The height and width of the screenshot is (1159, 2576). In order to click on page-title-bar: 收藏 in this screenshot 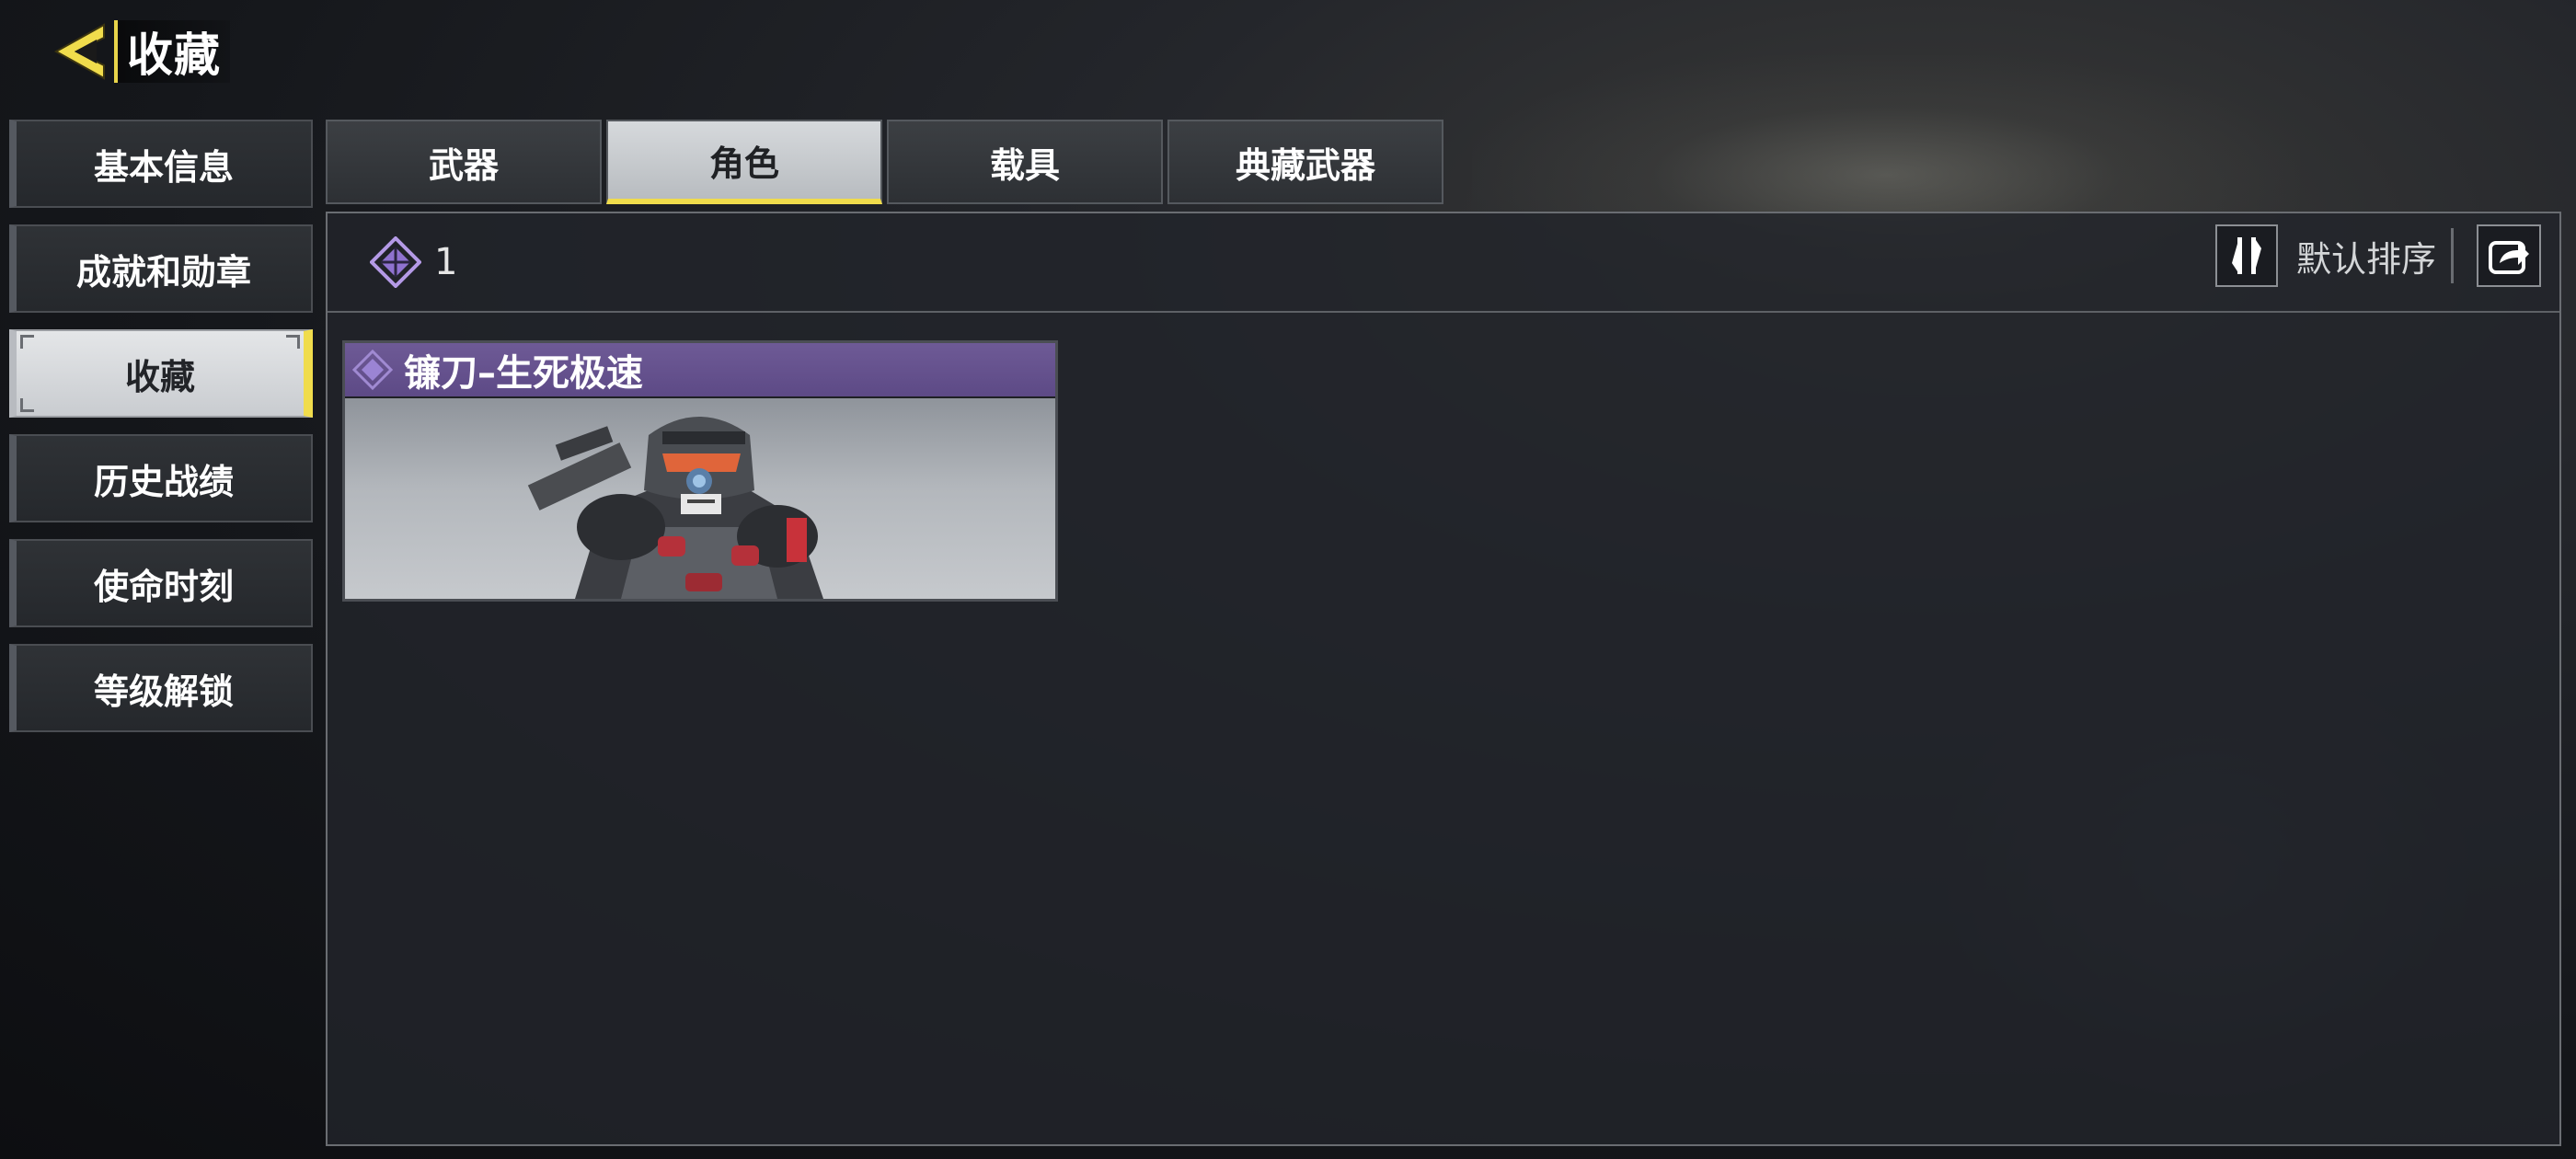, I will do `click(172, 51)`.